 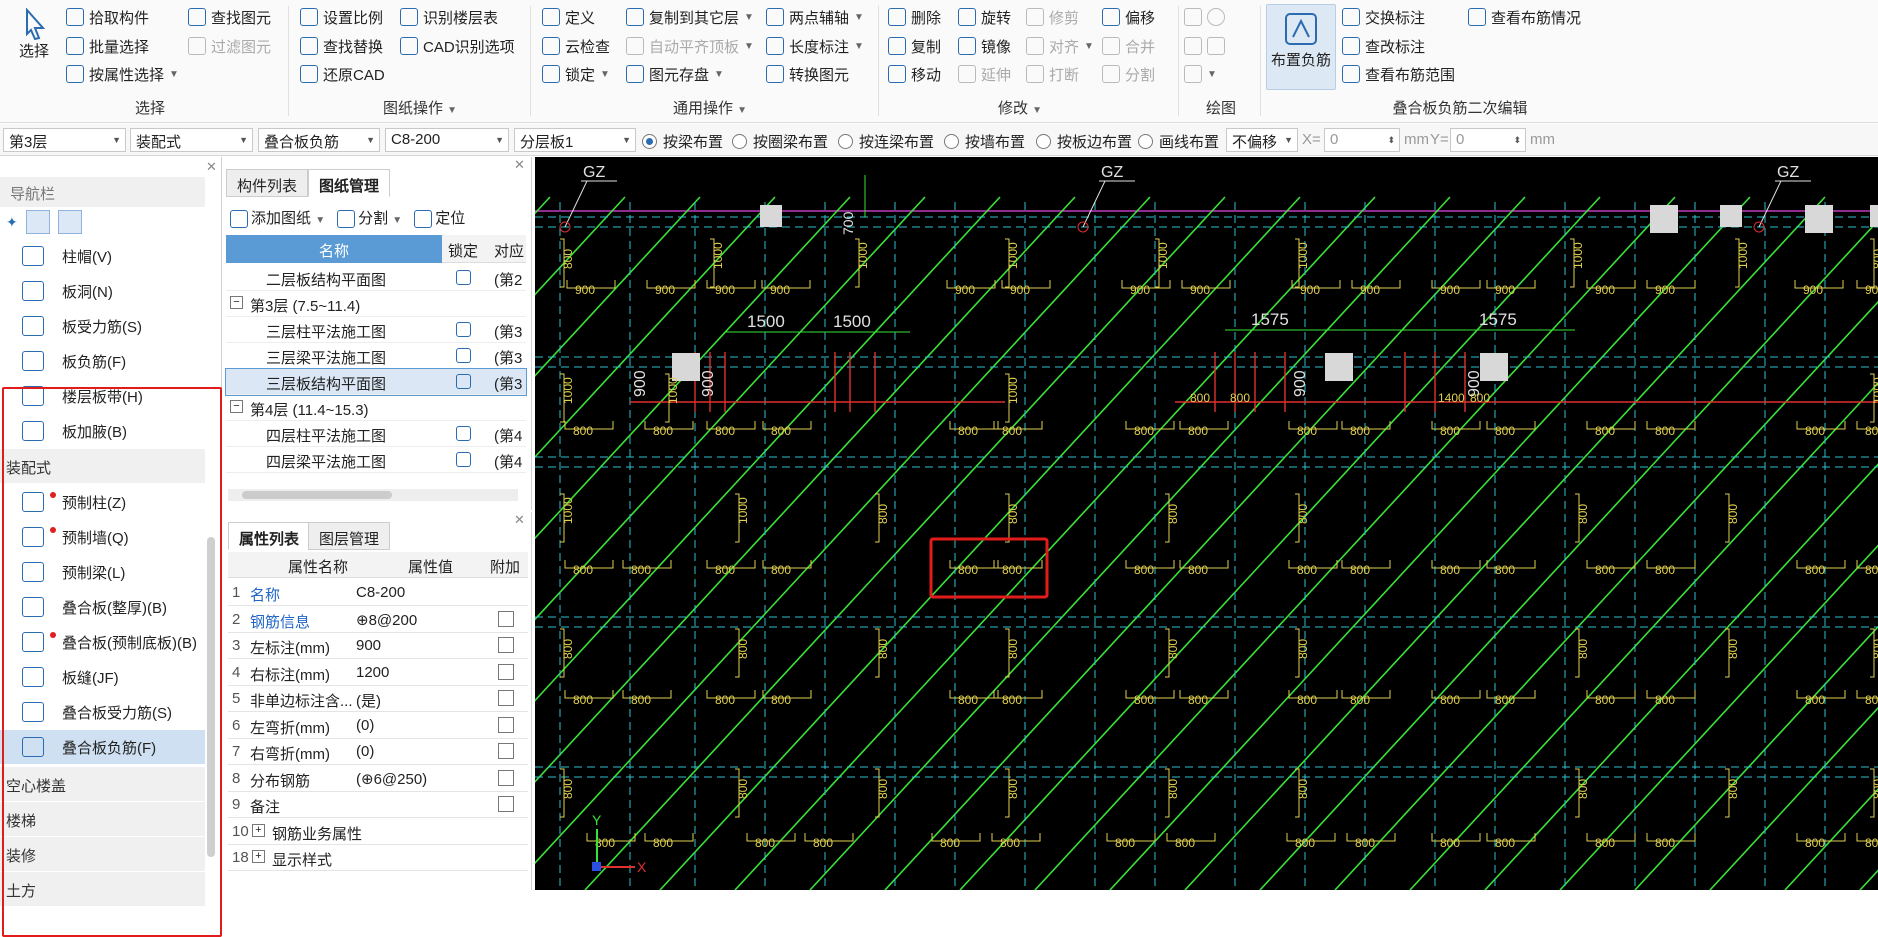 What do you see at coordinates (376, 408) in the screenshot?
I see `drawing-group-row: − 第4层 (11.4~15.3)` at bounding box center [376, 408].